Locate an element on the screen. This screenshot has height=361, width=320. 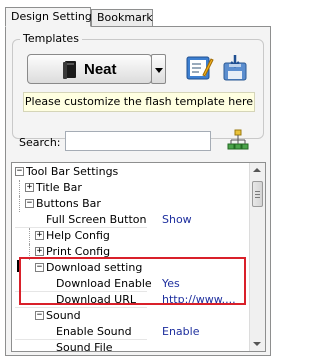
tree-row-label: Enable Sound is located at coordinates (94, 331).